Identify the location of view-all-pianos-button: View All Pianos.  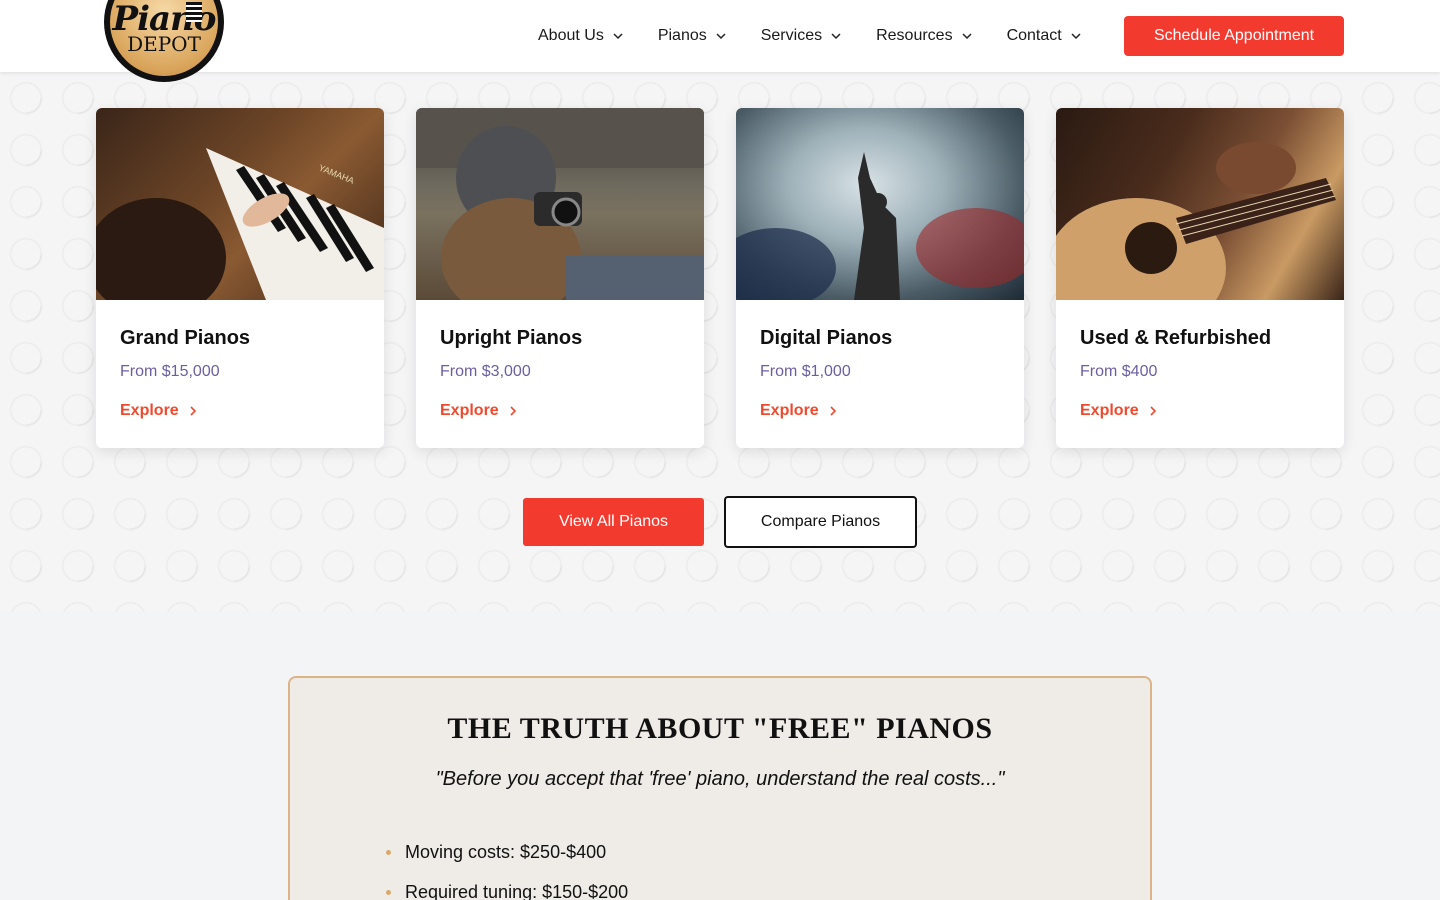
(613, 522).